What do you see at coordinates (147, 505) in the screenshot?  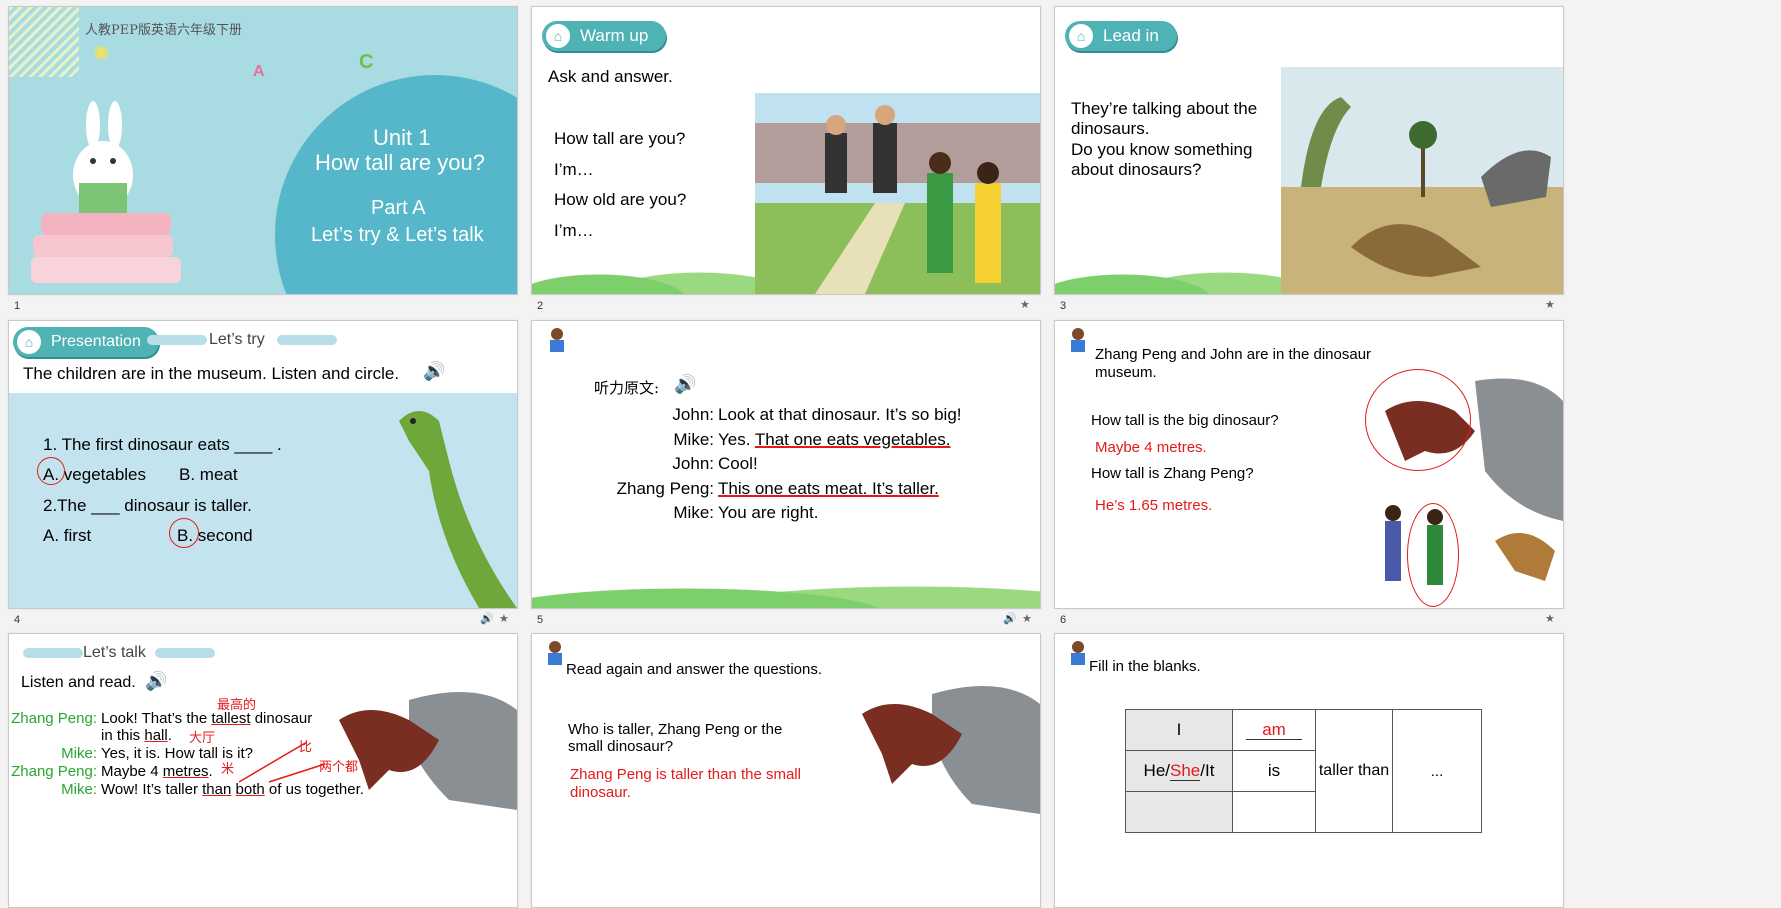 I see `question-2: 2.The ___ dinosaur is taller.` at bounding box center [147, 505].